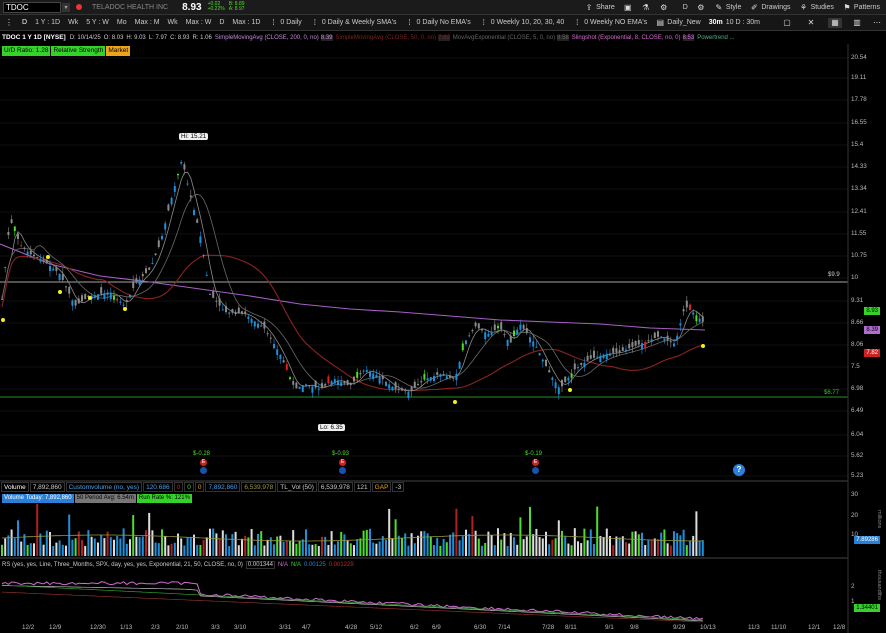  Describe the element at coordinates (857, 23) in the screenshot. I see `sidebar-icon: ▥` at that location.